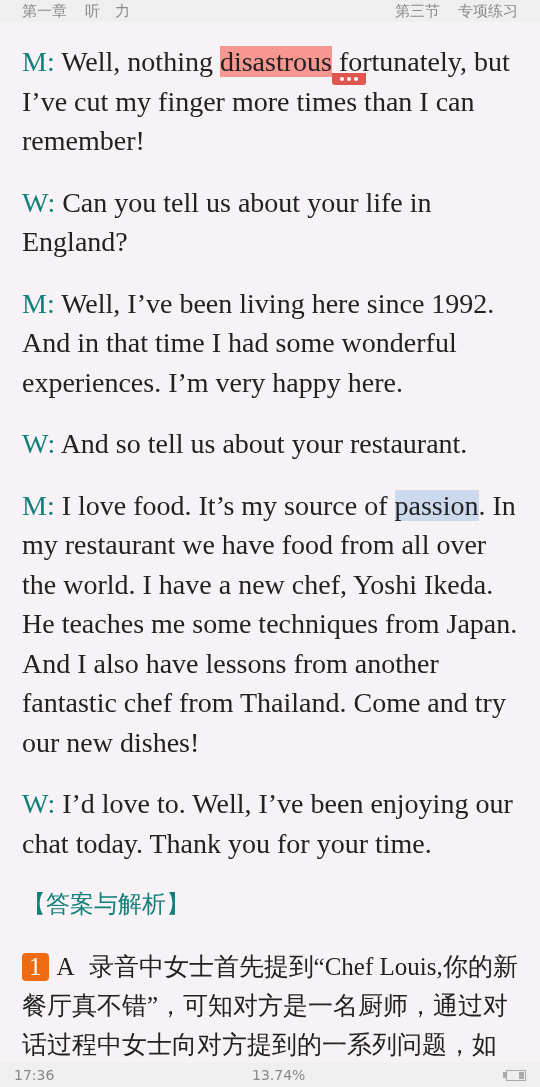 The image size is (540, 1087). What do you see at coordinates (227, 222) in the screenshot?
I see `dialogue-paragraph: W: Can you tell us about your life in England?` at bounding box center [227, 222].